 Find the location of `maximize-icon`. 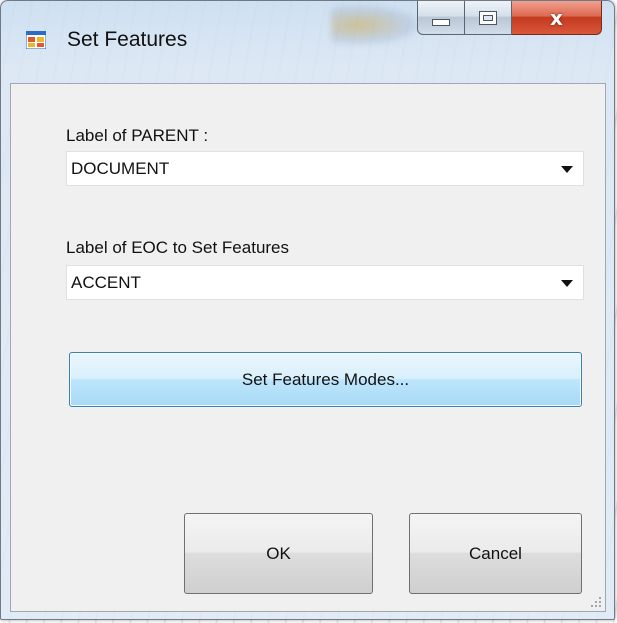

maximize-icon is located at coordinates (488, 17).